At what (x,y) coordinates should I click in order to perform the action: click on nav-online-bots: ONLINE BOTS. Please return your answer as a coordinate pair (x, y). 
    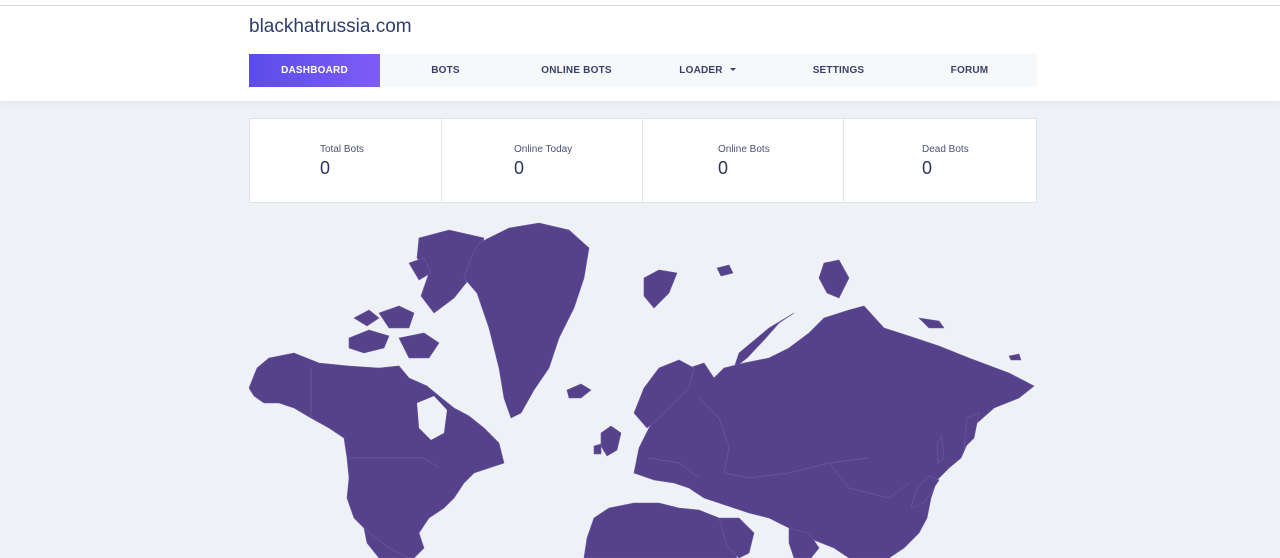
    Looking at the image, I should click on (576, 70).